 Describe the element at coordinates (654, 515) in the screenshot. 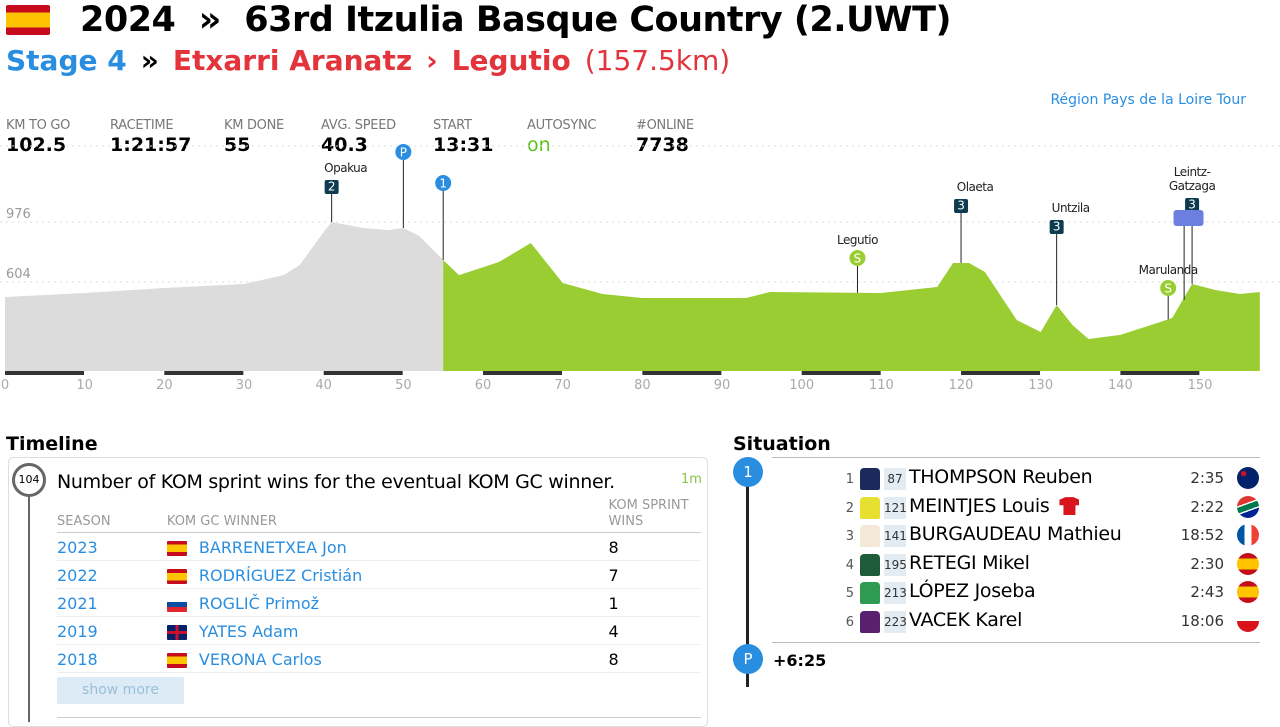

I see `col-wins: KOM SPRINT WINS` at that location.